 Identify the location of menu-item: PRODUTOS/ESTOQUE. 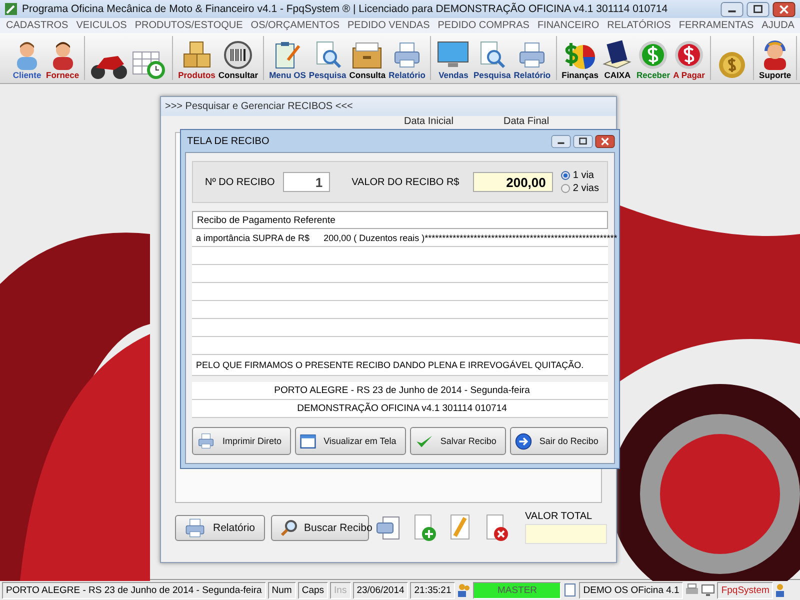
(188, 25).